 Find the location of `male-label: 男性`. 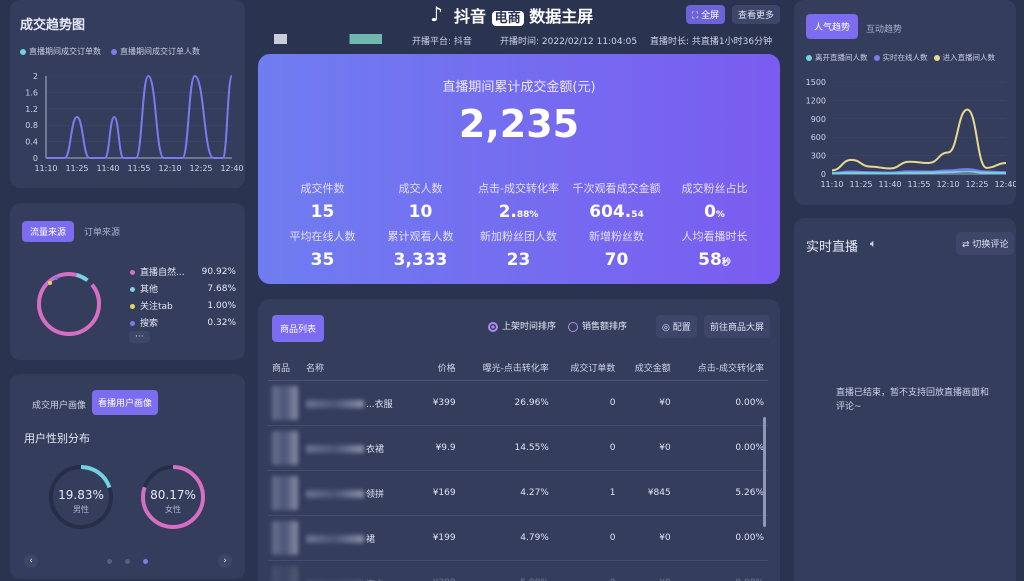

male-label: 男性 is located at coordinates (81, 509).